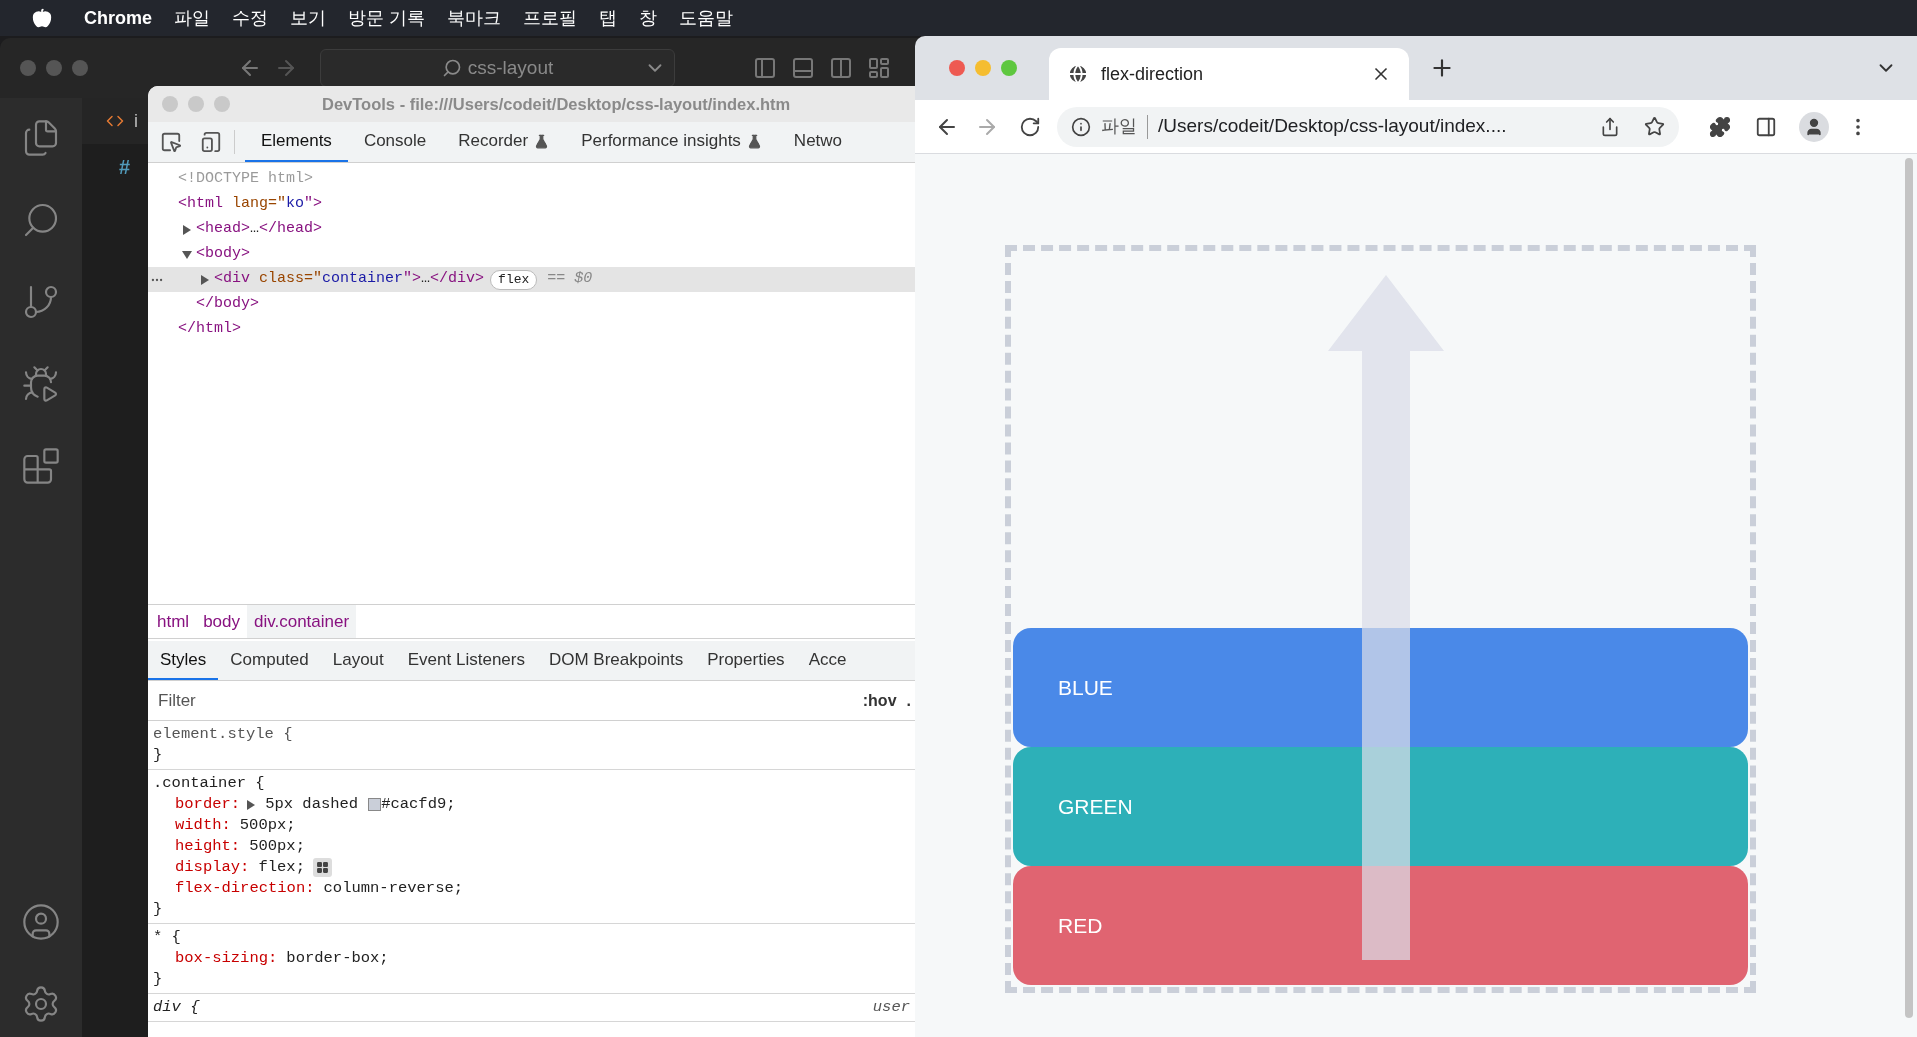 The image size is (1917, 1037). What do you see at coordinates (803, 68) in the screenshot?
I see `panel-bottom-icon` at bounding box center [803, 68].